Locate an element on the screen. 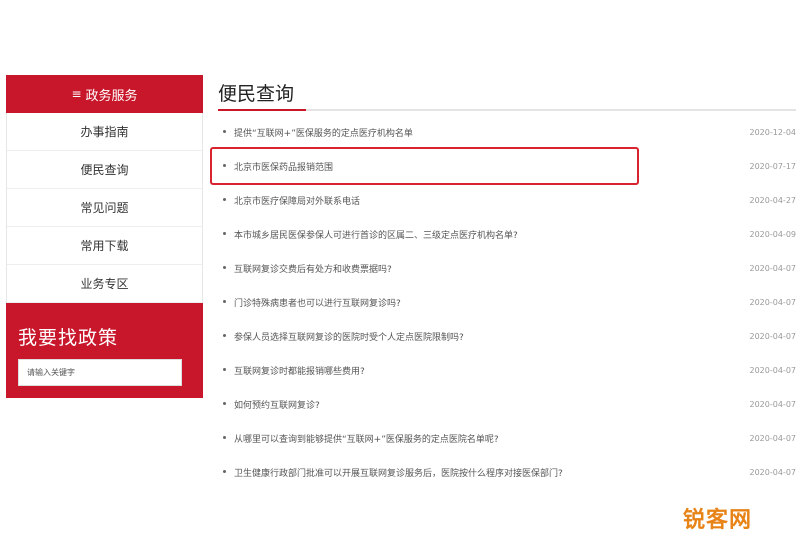 Image resolution: width=800 pixels, height=550 pixels. sidebar-item-guide: 办事指南 is located at coordinates (104, 132).